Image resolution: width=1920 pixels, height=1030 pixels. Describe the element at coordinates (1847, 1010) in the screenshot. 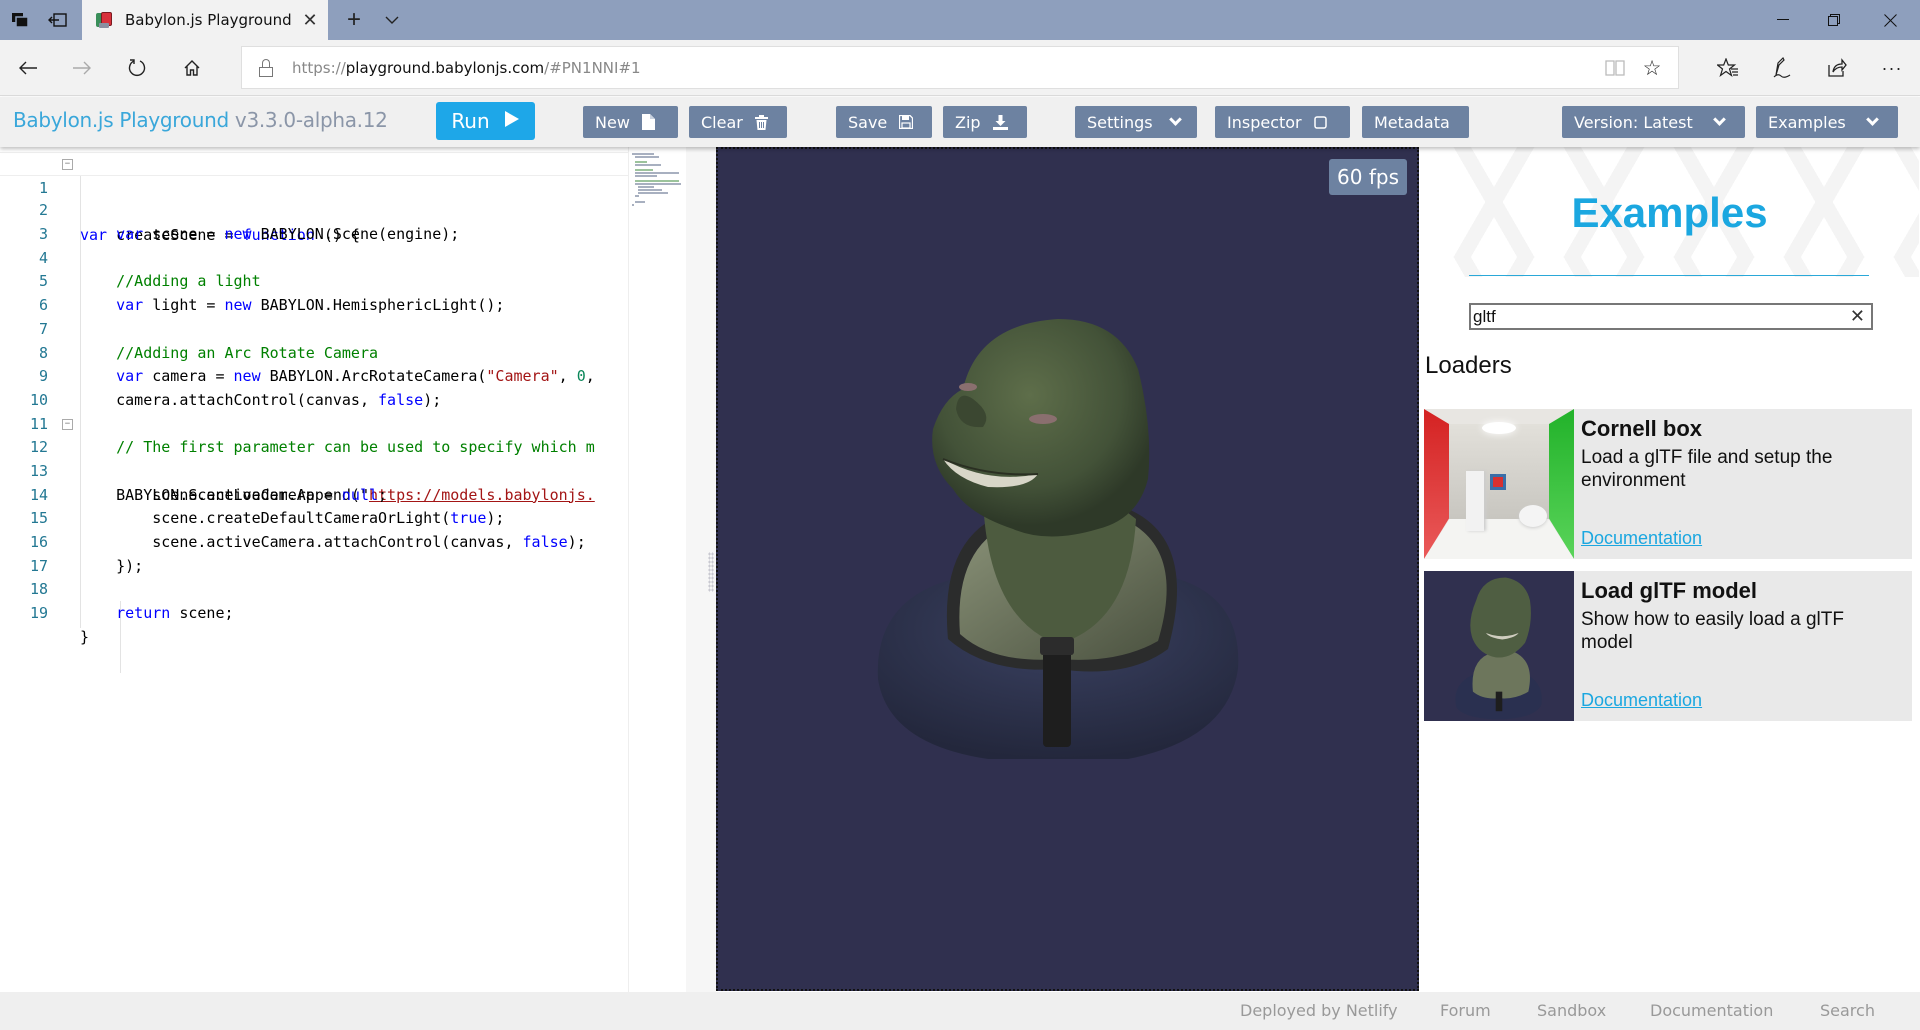

I see `footer-link-search: Search` at that location.